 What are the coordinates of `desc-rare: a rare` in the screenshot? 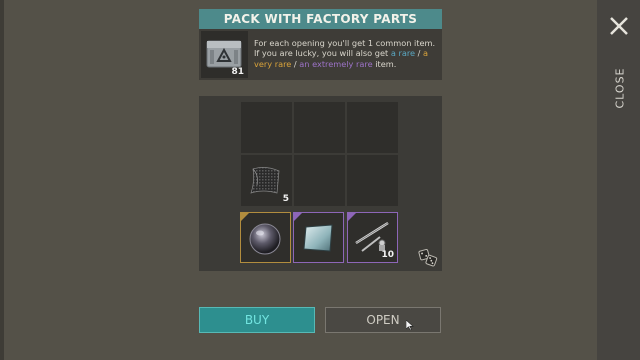 It's located at (403, 53).